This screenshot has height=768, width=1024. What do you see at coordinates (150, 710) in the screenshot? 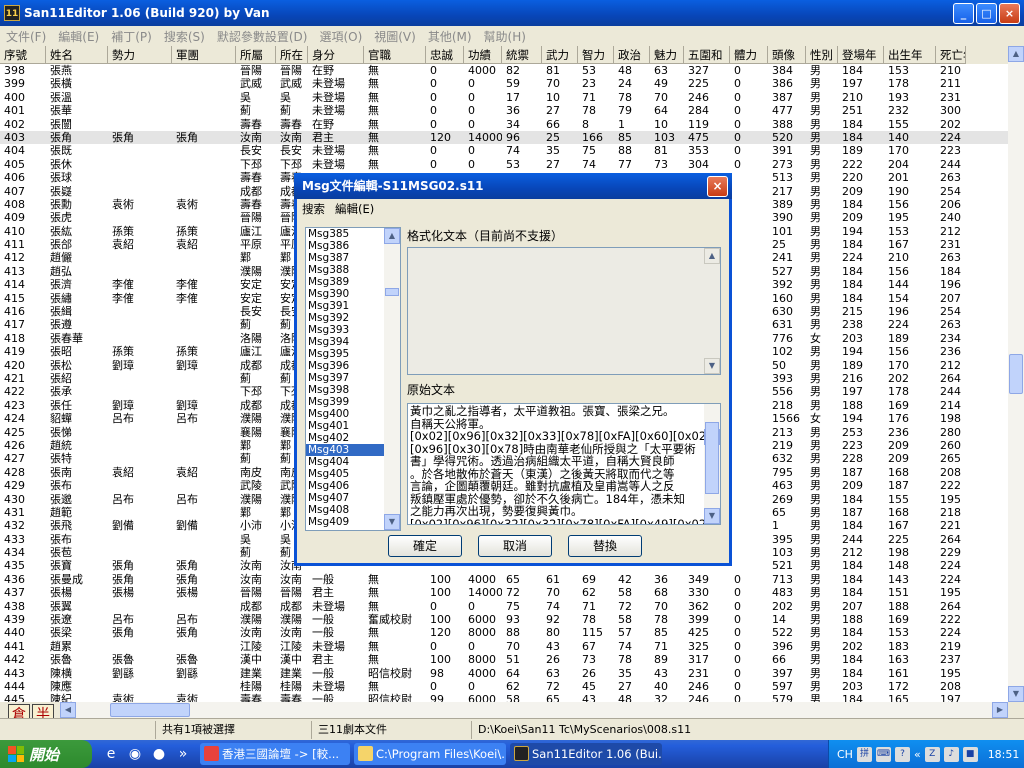
I see `horizontal-scroll-thumb` at bounding box center [150, 710].